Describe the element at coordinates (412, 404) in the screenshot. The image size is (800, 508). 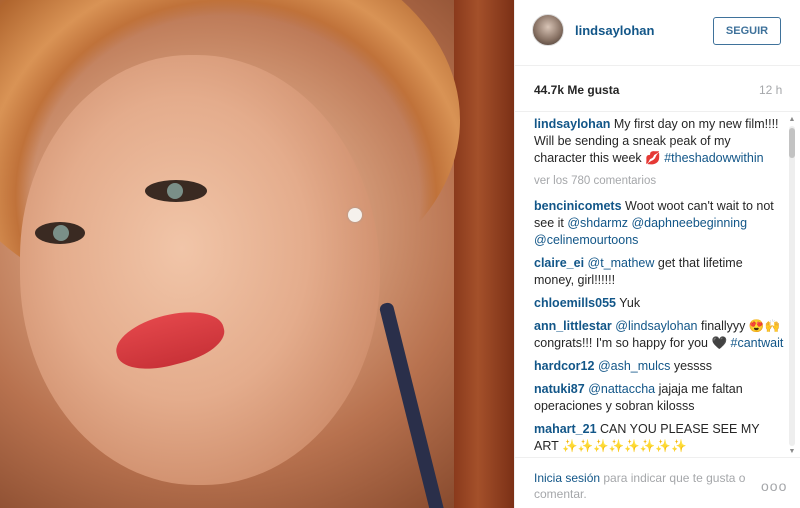
I see `photo-strap` at that location.